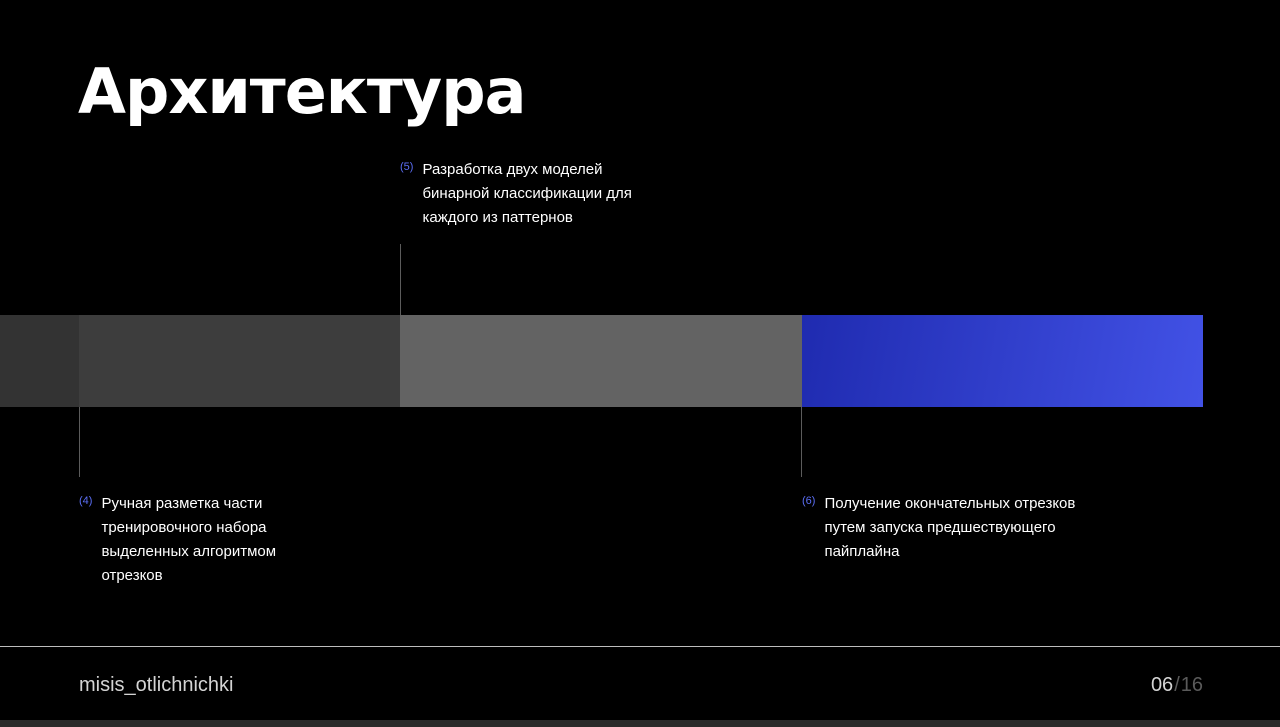 The height and width of the screenshot is (727, 1280). Describe the element at coordinates (407, 167) in the screenshot. I see `step-number: (5)` at that location.